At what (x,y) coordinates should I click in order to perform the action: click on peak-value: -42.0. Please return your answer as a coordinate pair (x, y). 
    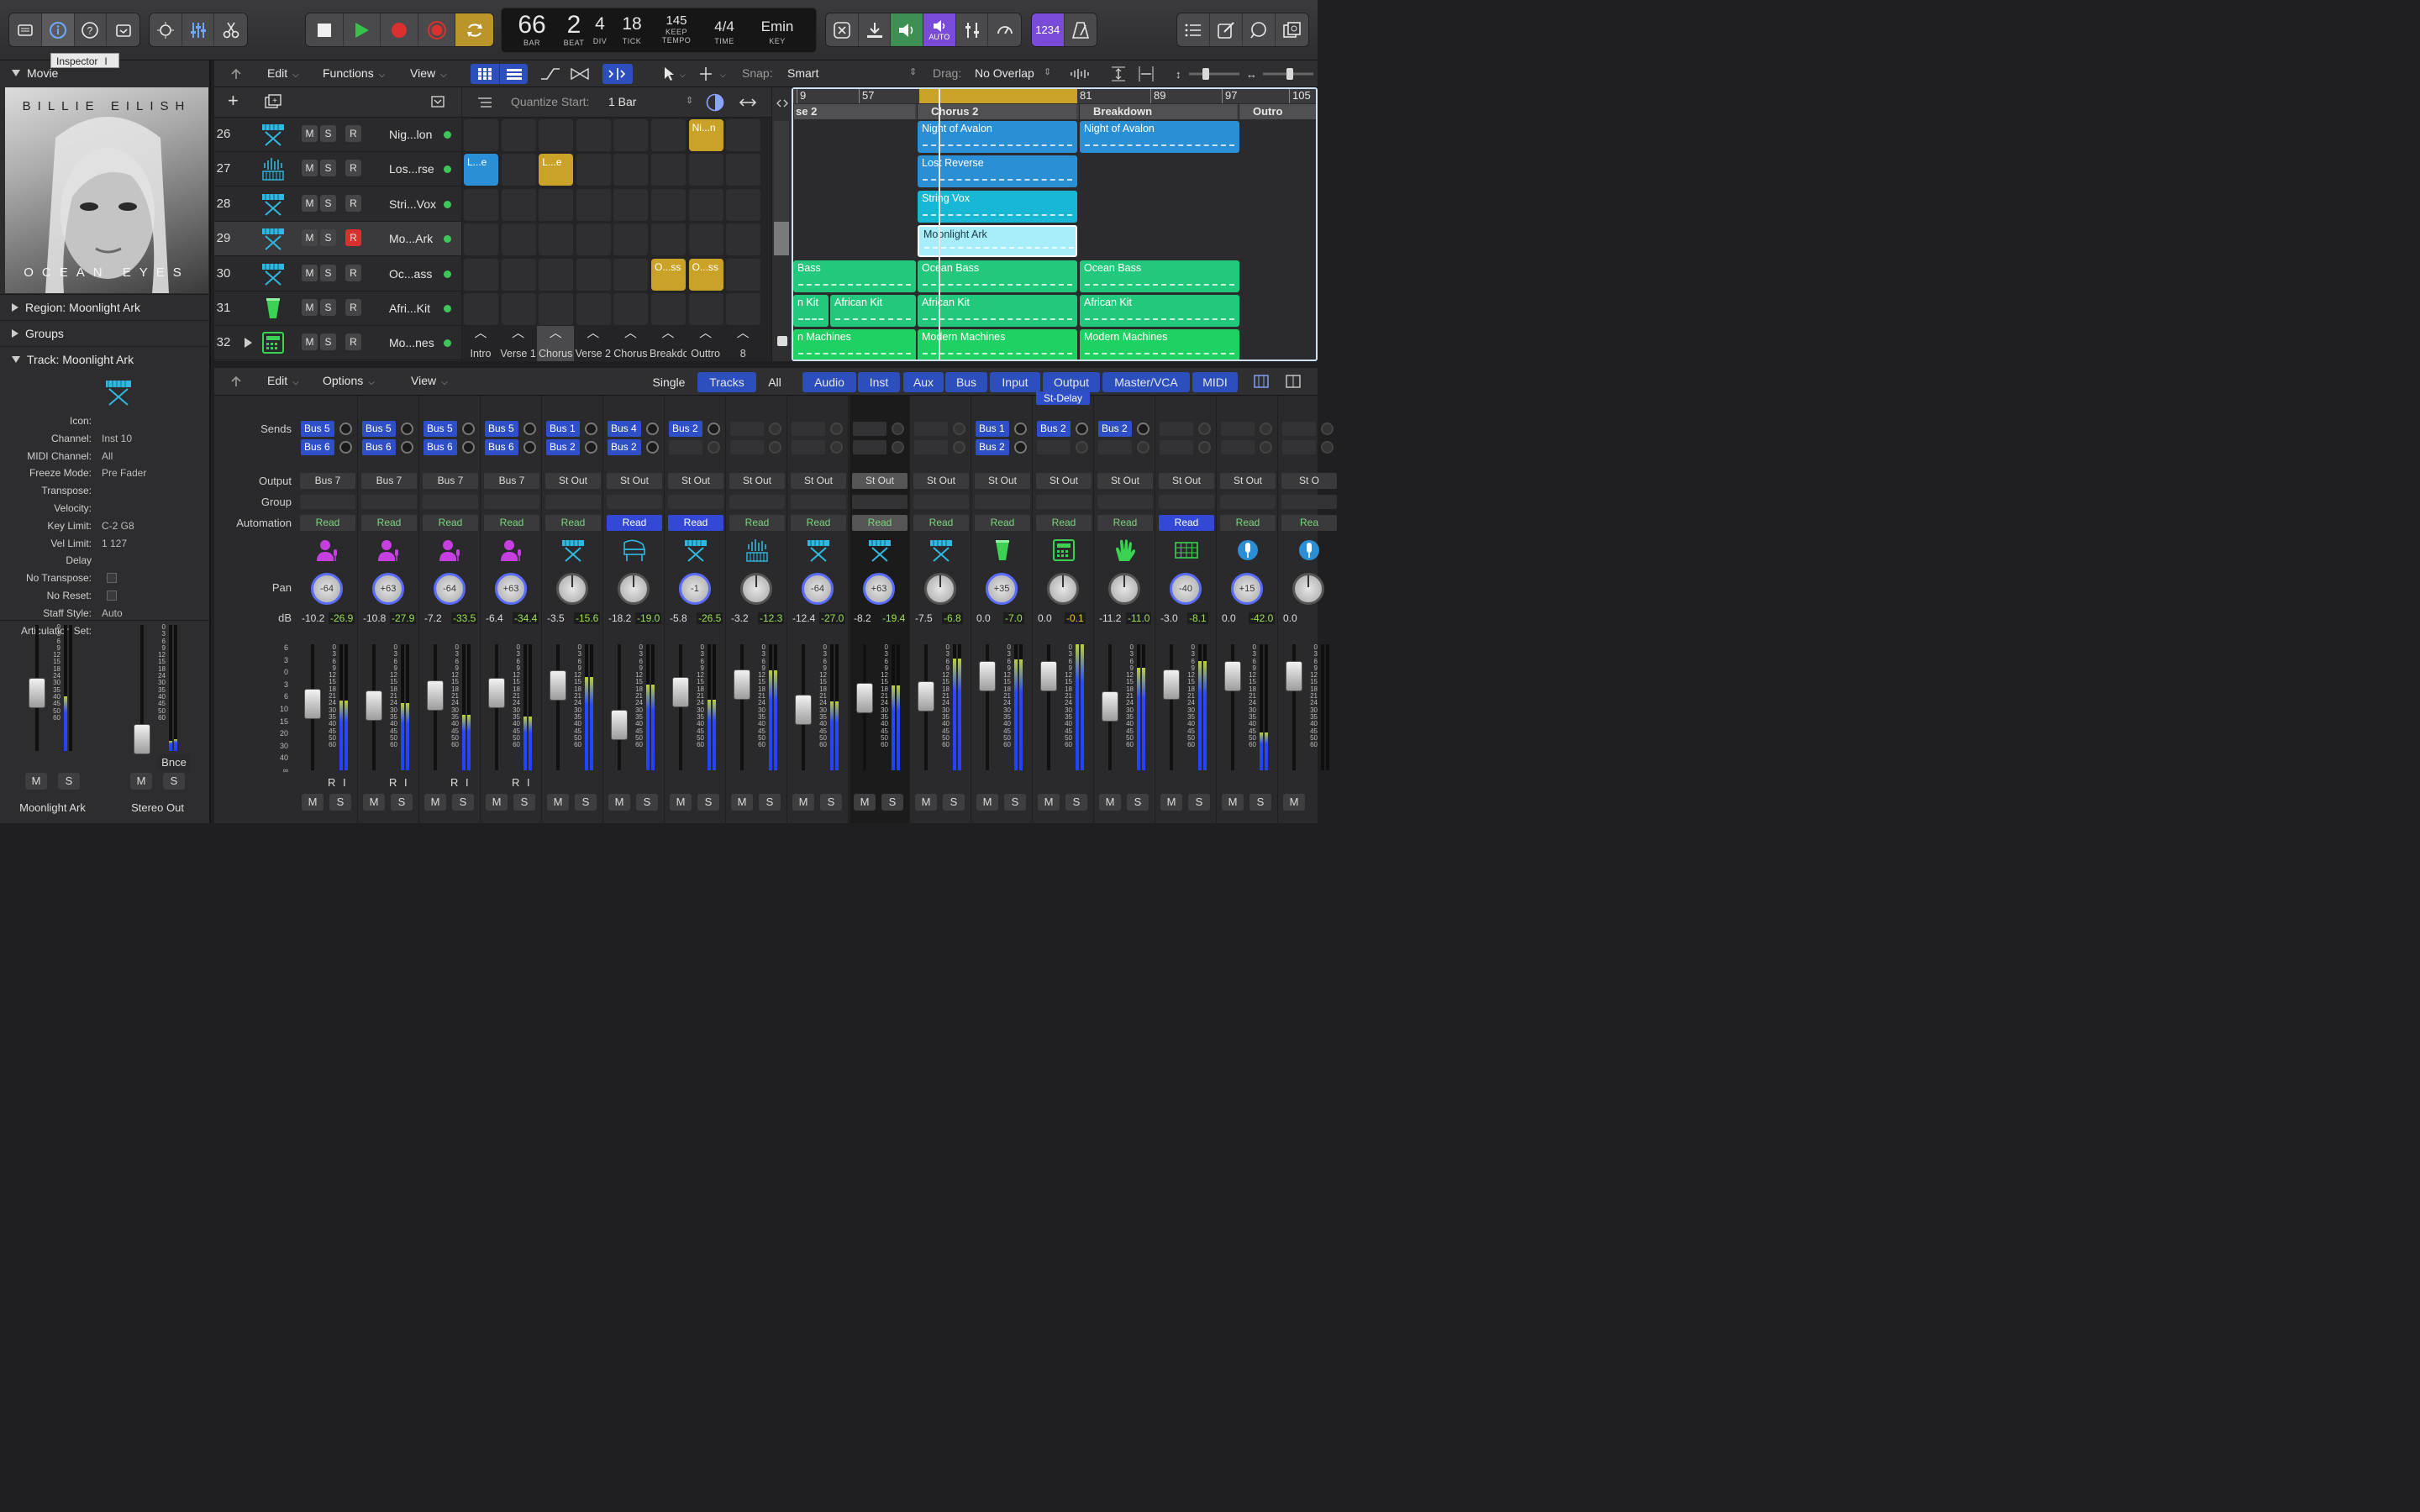
    Looking at the image, I should click on (1262, 618).